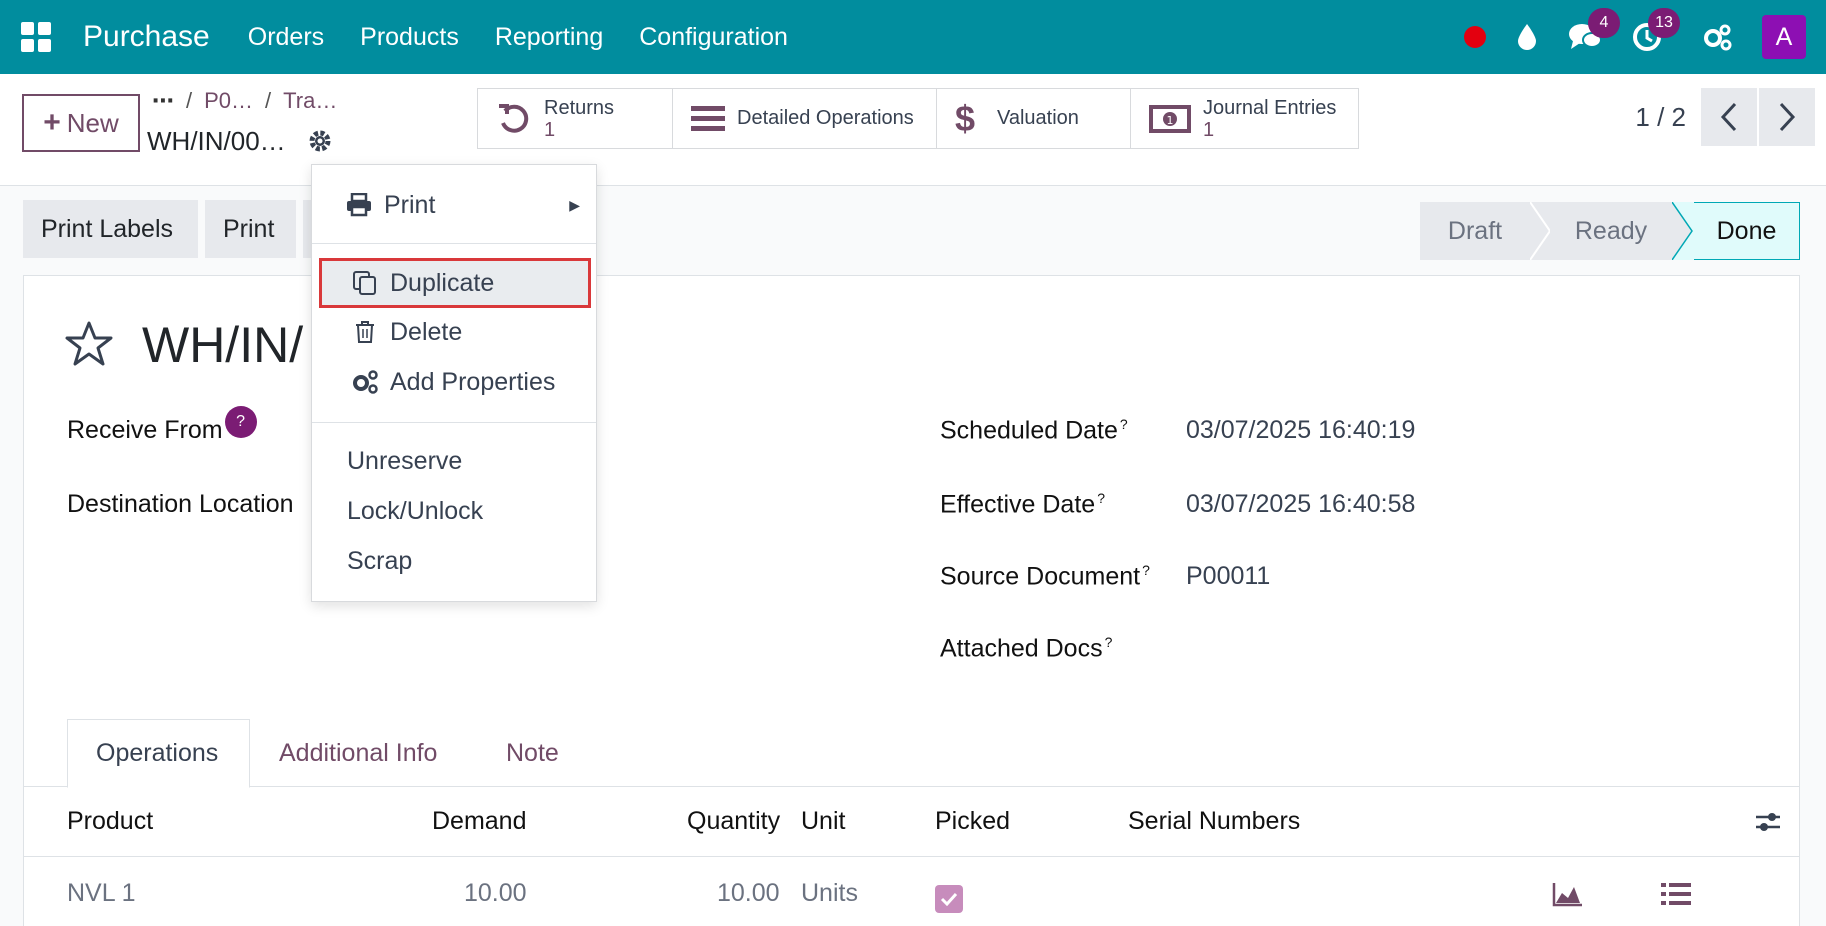  What do you see at coordinates (365, 283) in the screenshot?
I see `copy-icon` at bounding box center [365, 283].